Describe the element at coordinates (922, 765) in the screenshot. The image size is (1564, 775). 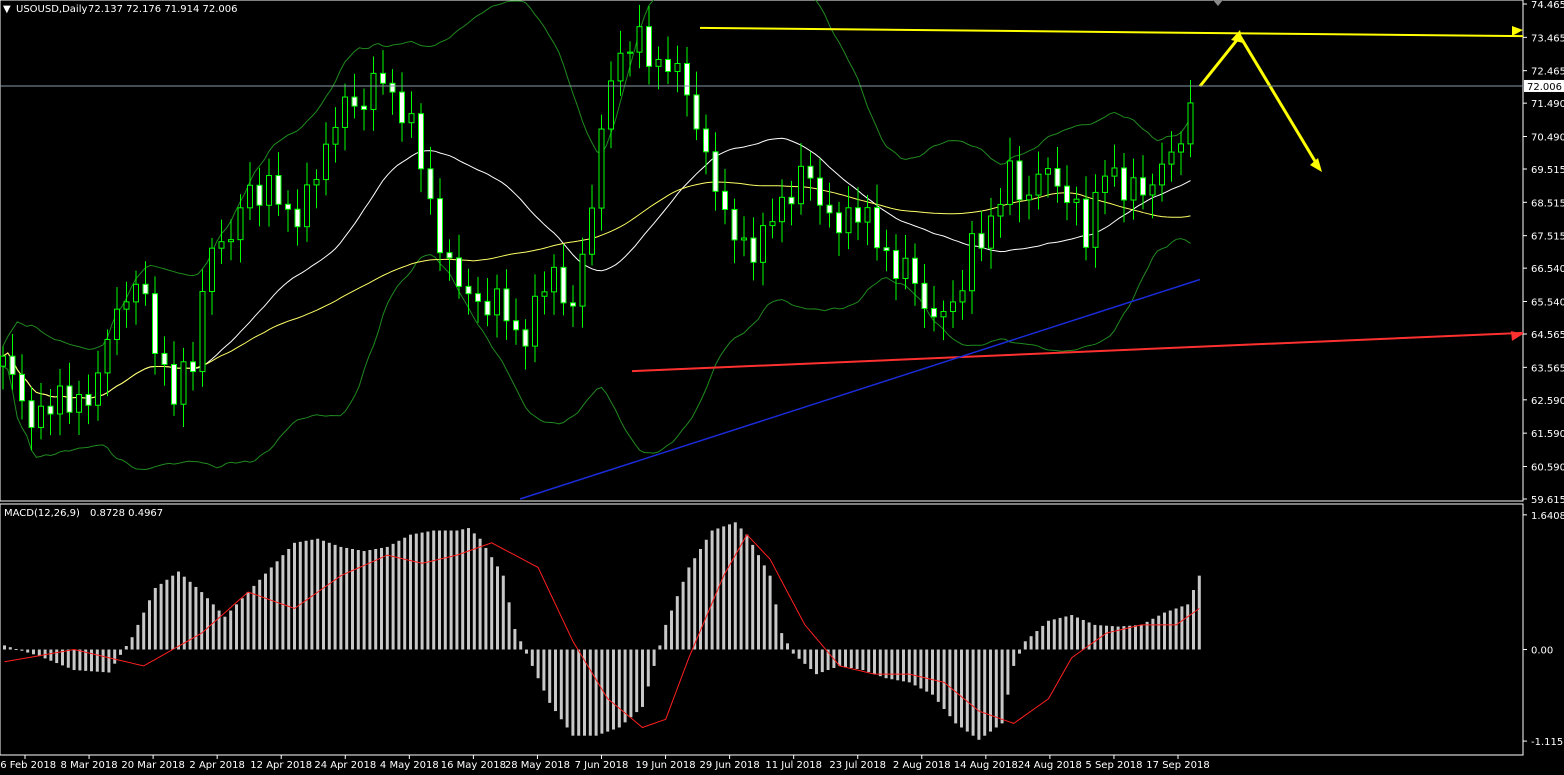
I see `time-tick-label: 2 Aug 2018` at that location.